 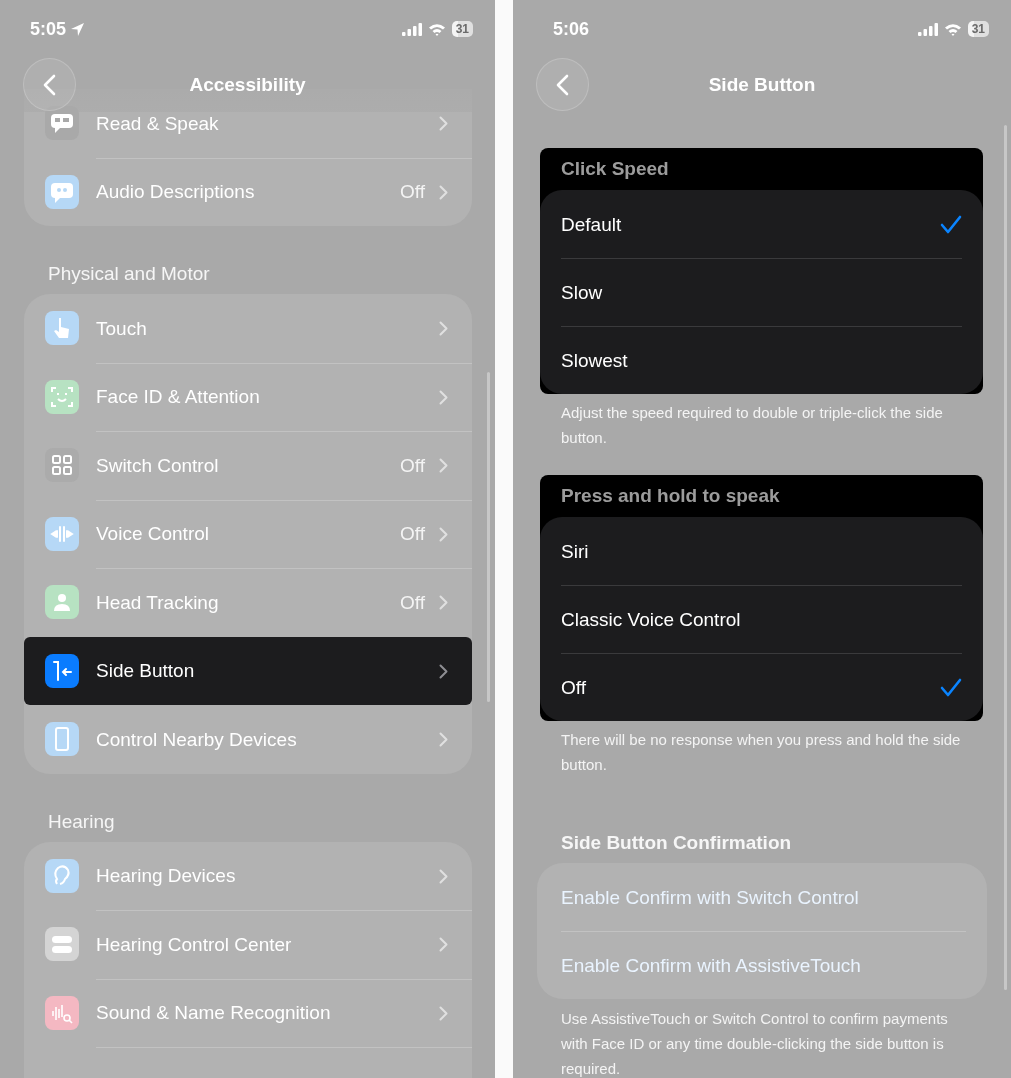 I want to click on settings-row: Touch, so click(x=248, y=328).